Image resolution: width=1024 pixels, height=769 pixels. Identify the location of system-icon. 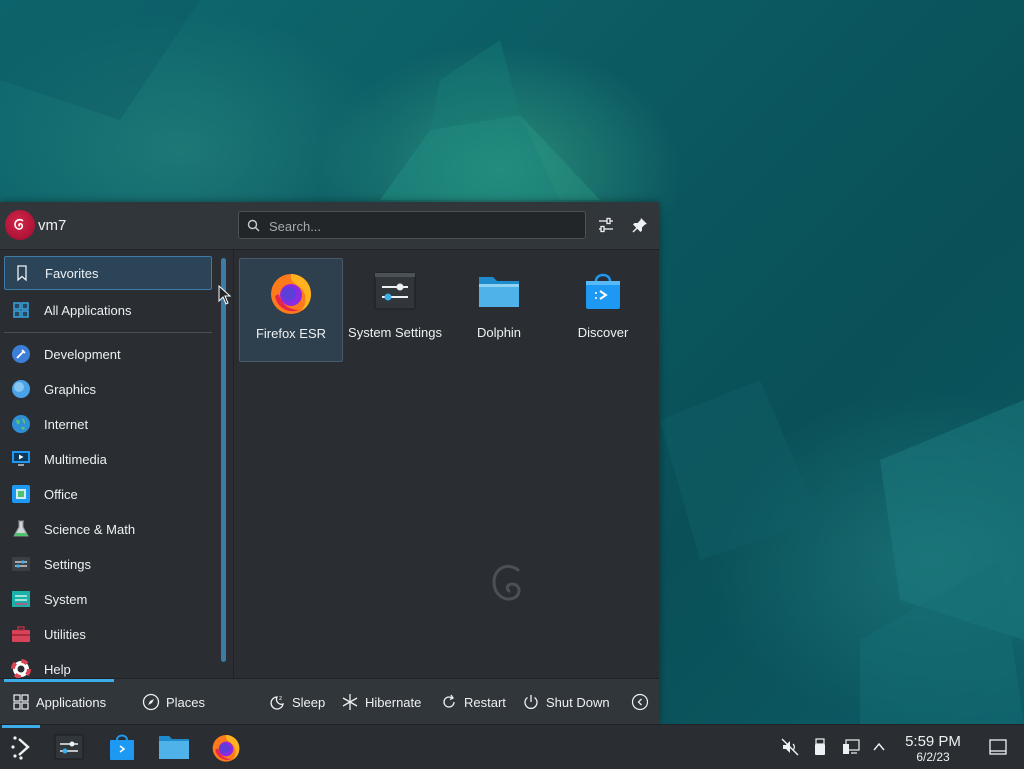
(21, 599).